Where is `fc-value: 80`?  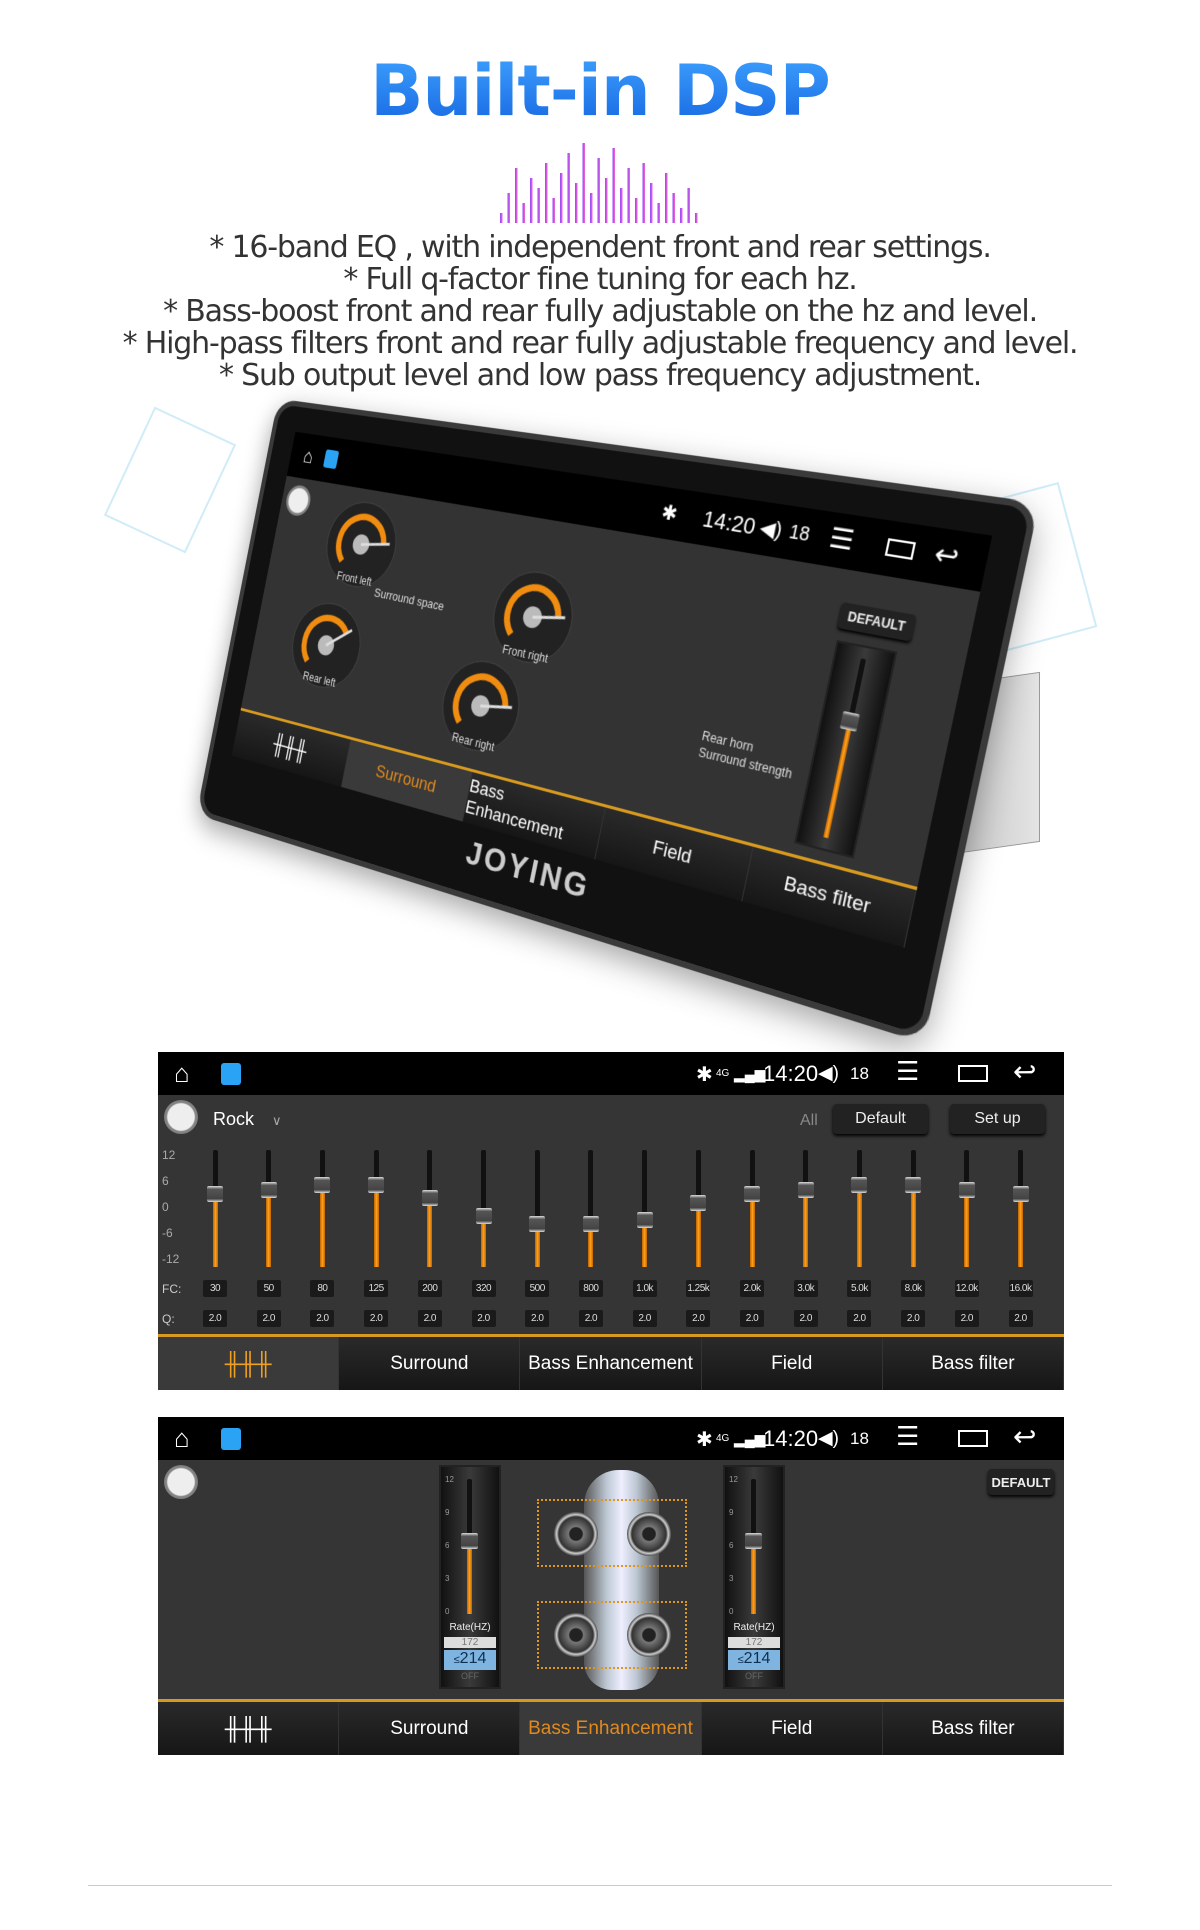
fc-value: 80 is located at coordinates (322, 1288).